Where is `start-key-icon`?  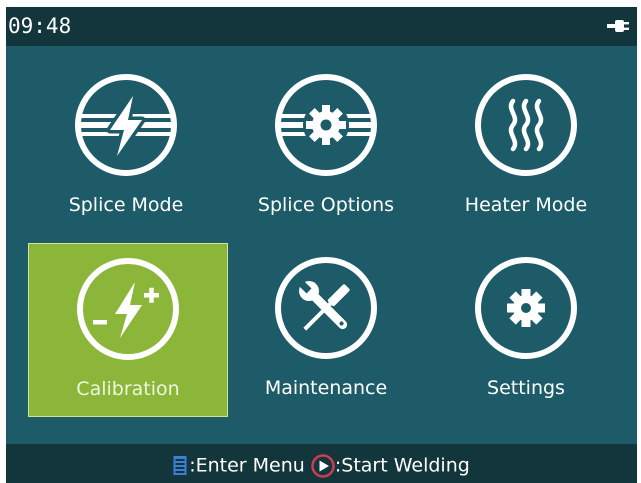 start-key-icon is located at coordinates (323, 465).